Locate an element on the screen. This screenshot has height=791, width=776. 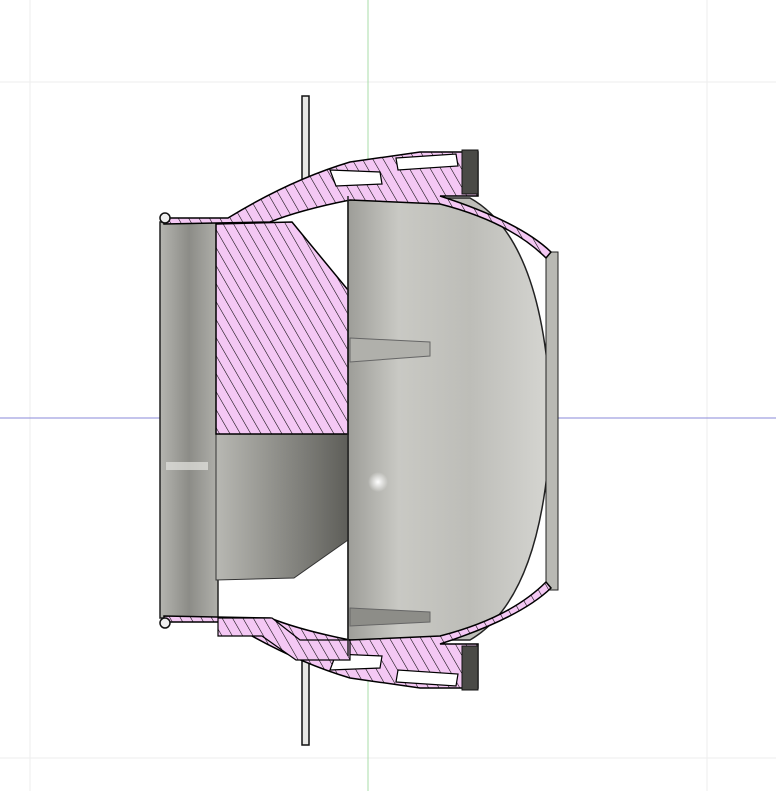
dome-body is located at coordinates (449, 419).